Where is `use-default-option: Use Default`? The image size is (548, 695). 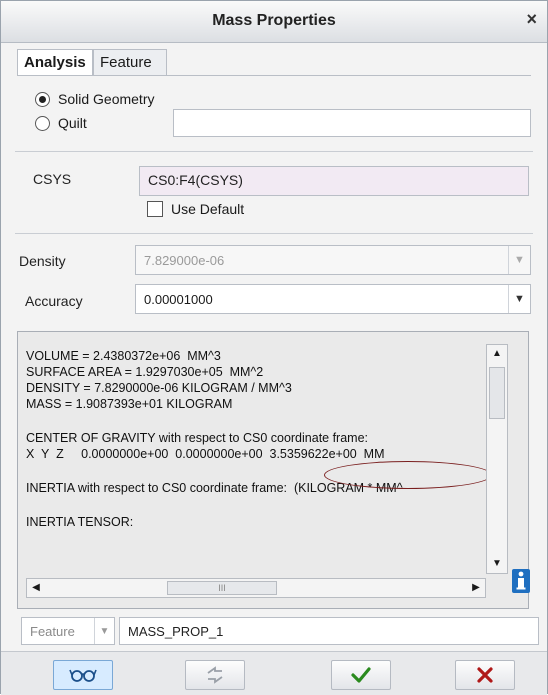
use-default-option: Use Default is located at coordinates (195, 209).